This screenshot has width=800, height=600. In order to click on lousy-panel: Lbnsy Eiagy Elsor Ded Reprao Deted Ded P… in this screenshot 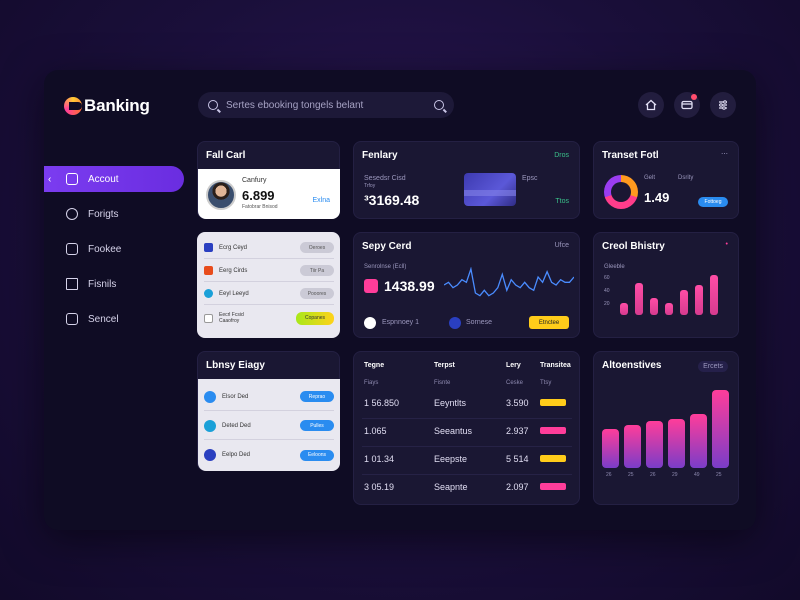, I will do `click(268, 411)`.